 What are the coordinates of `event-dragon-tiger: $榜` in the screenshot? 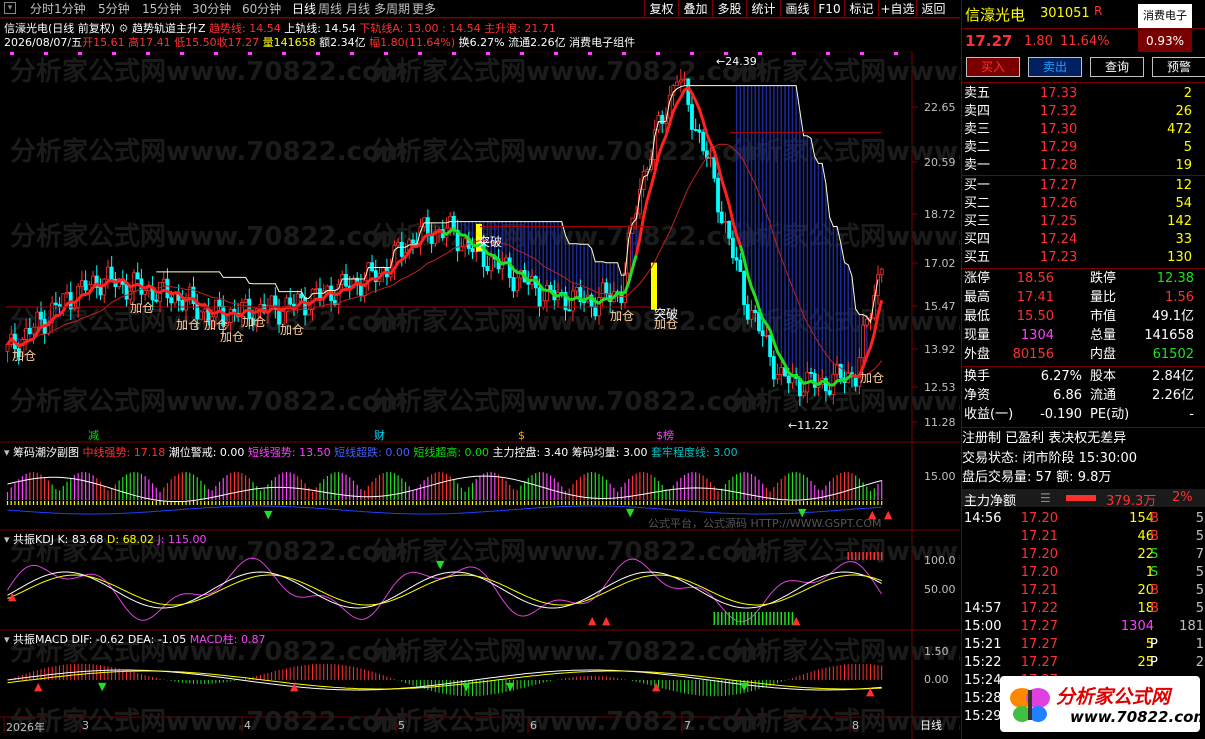 It's located at (665, 435).